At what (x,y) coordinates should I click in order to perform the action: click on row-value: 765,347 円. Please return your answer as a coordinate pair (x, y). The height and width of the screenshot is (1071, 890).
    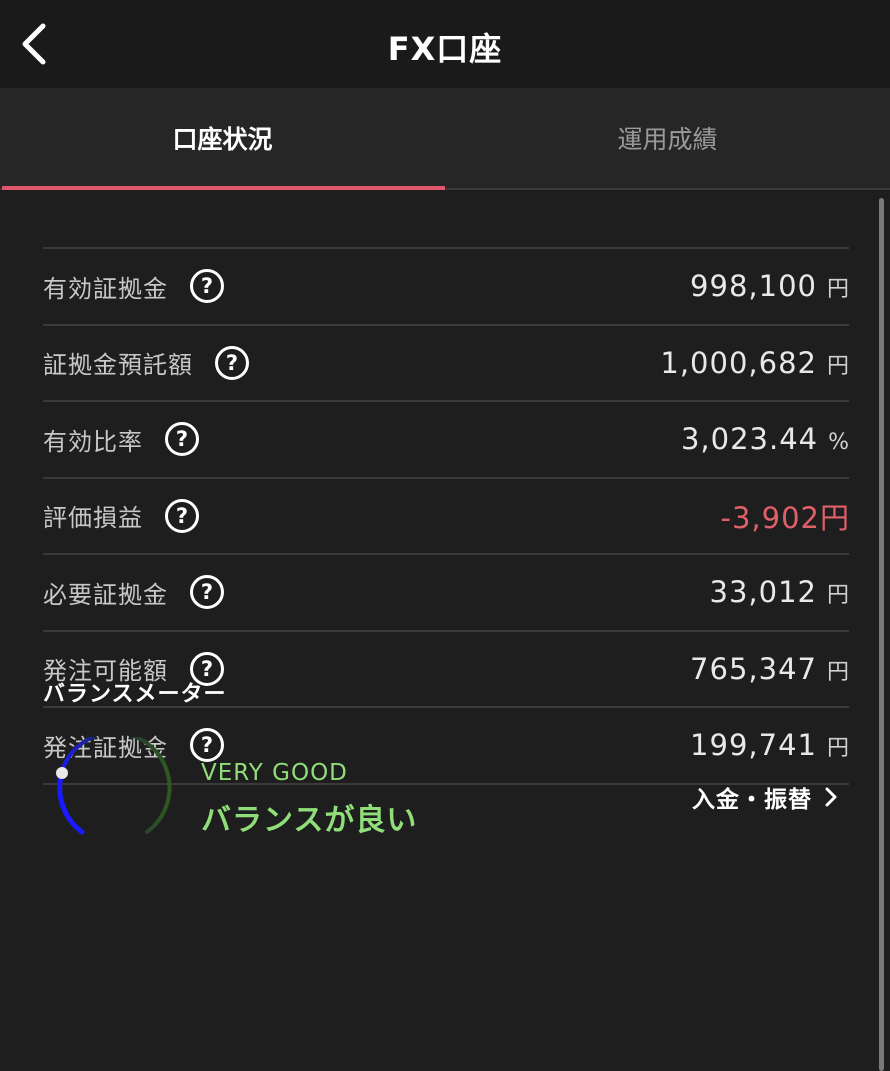
    Looking at the image, I should click on (769, 669).